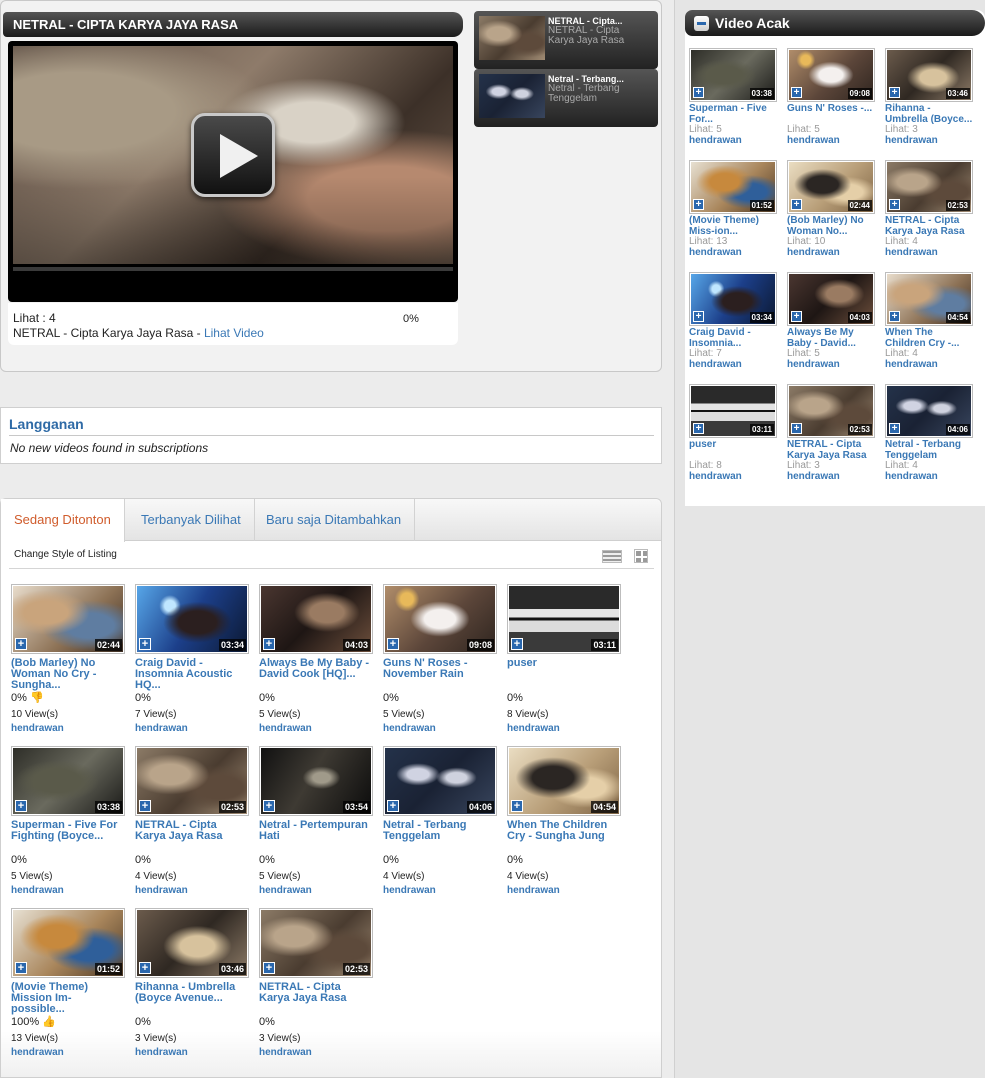  Describe the element at coordinates (191, 520) in the screenshot. I see `tab-terbanyak-dilihat: Terbanyak Dilihat` at that location.